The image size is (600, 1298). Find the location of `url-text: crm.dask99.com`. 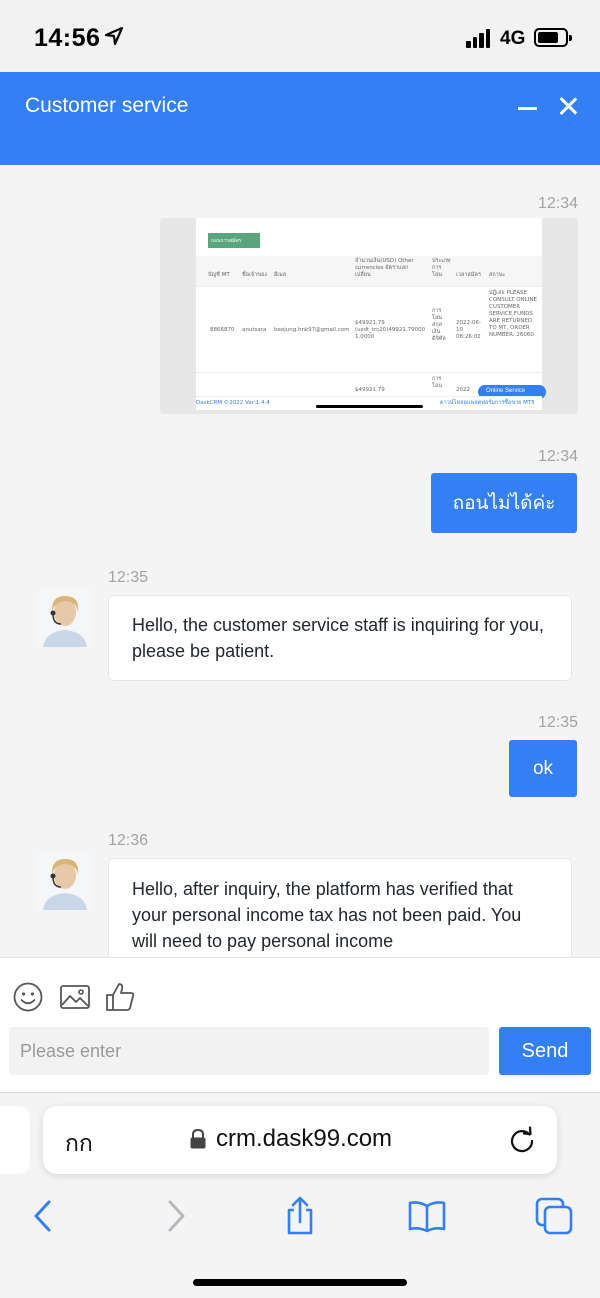

url-text: crm.dask99.com is located at coordinates (304, 1138).